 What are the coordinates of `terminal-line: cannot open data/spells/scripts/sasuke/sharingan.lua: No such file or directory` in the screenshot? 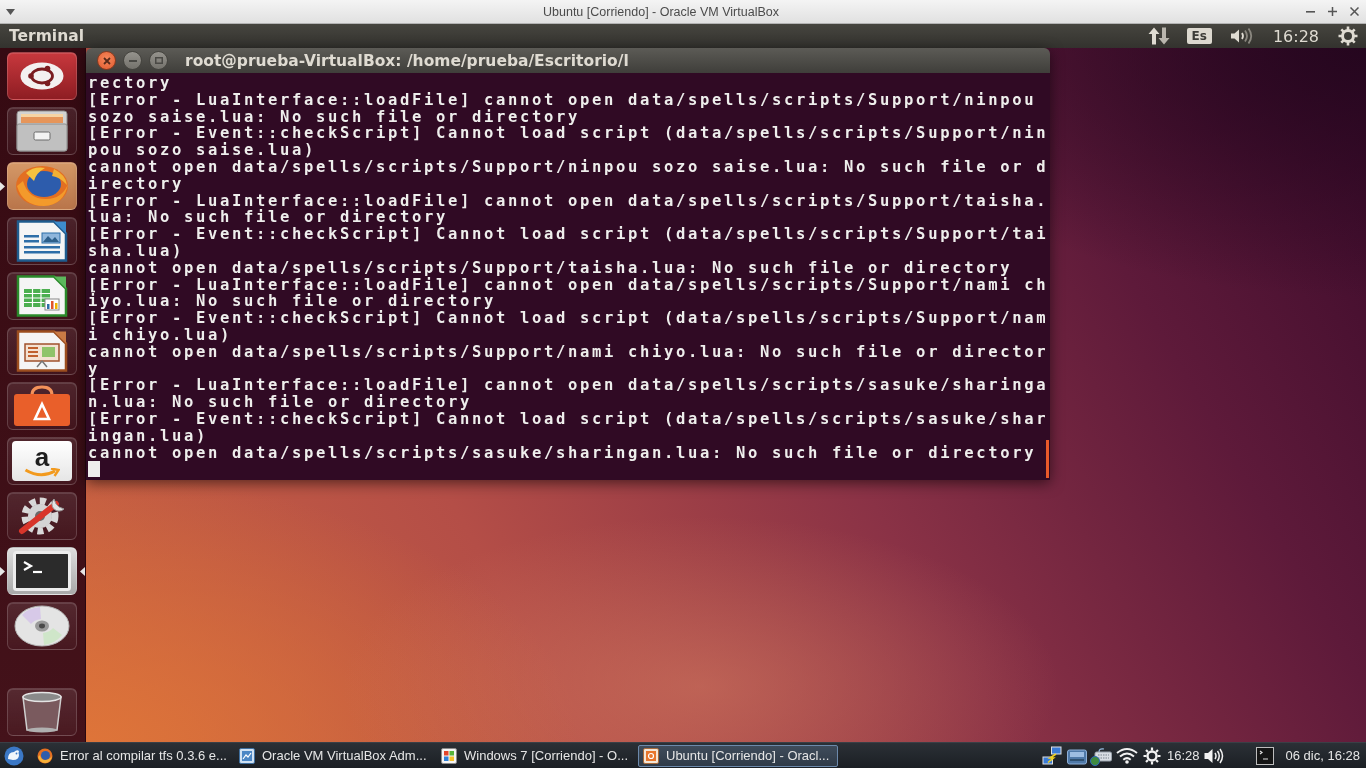 It's located at (562, 453).